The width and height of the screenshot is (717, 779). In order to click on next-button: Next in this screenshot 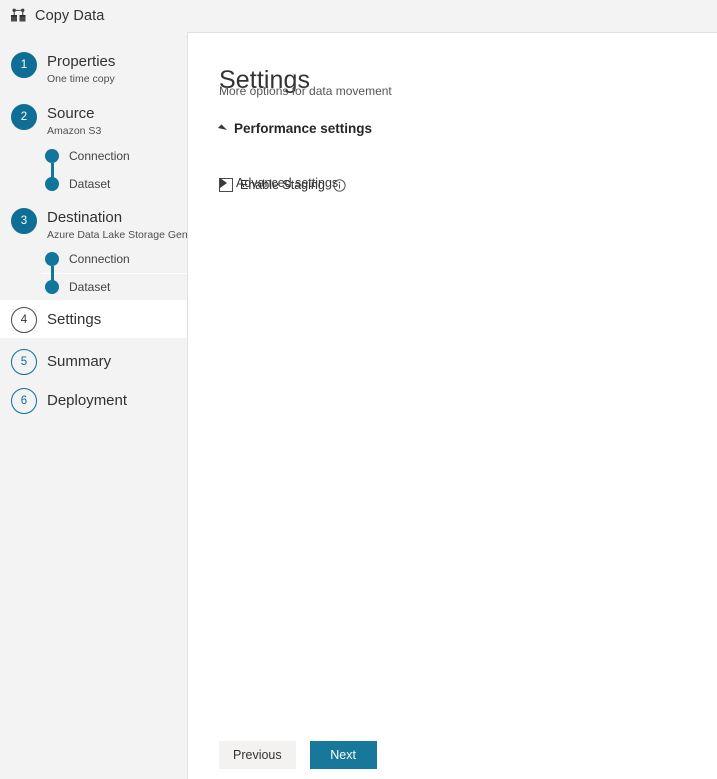, I will do `click(343, 755)`.